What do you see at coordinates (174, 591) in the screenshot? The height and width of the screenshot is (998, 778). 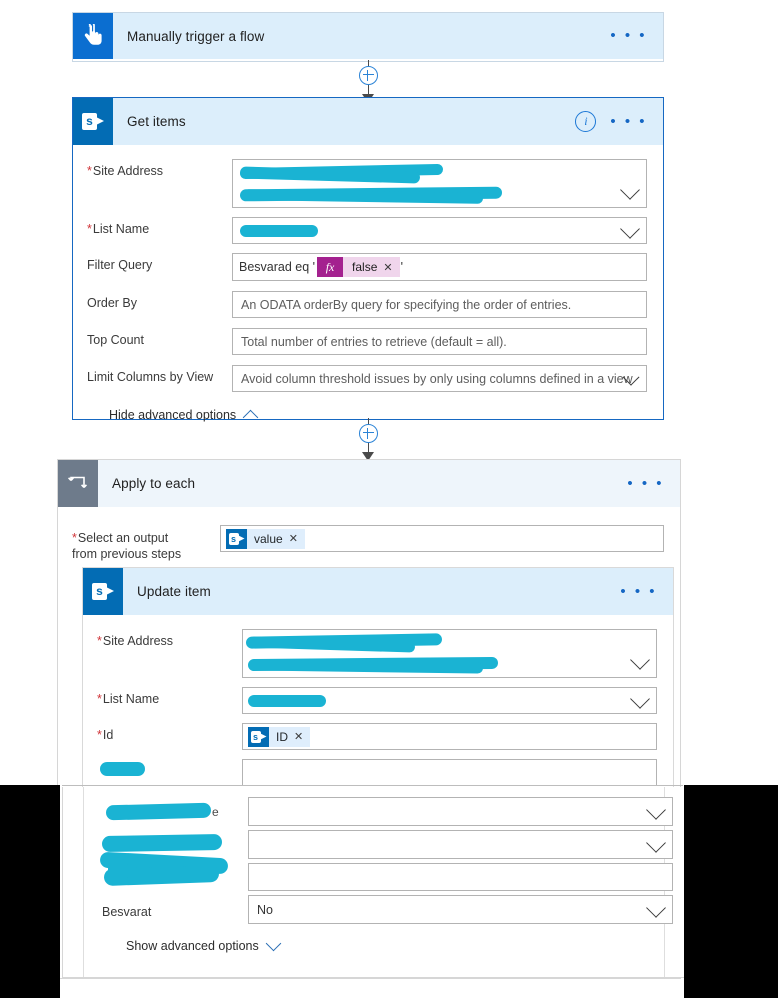 I see `update-item-title: Update item` at bounding box center [174, 591].